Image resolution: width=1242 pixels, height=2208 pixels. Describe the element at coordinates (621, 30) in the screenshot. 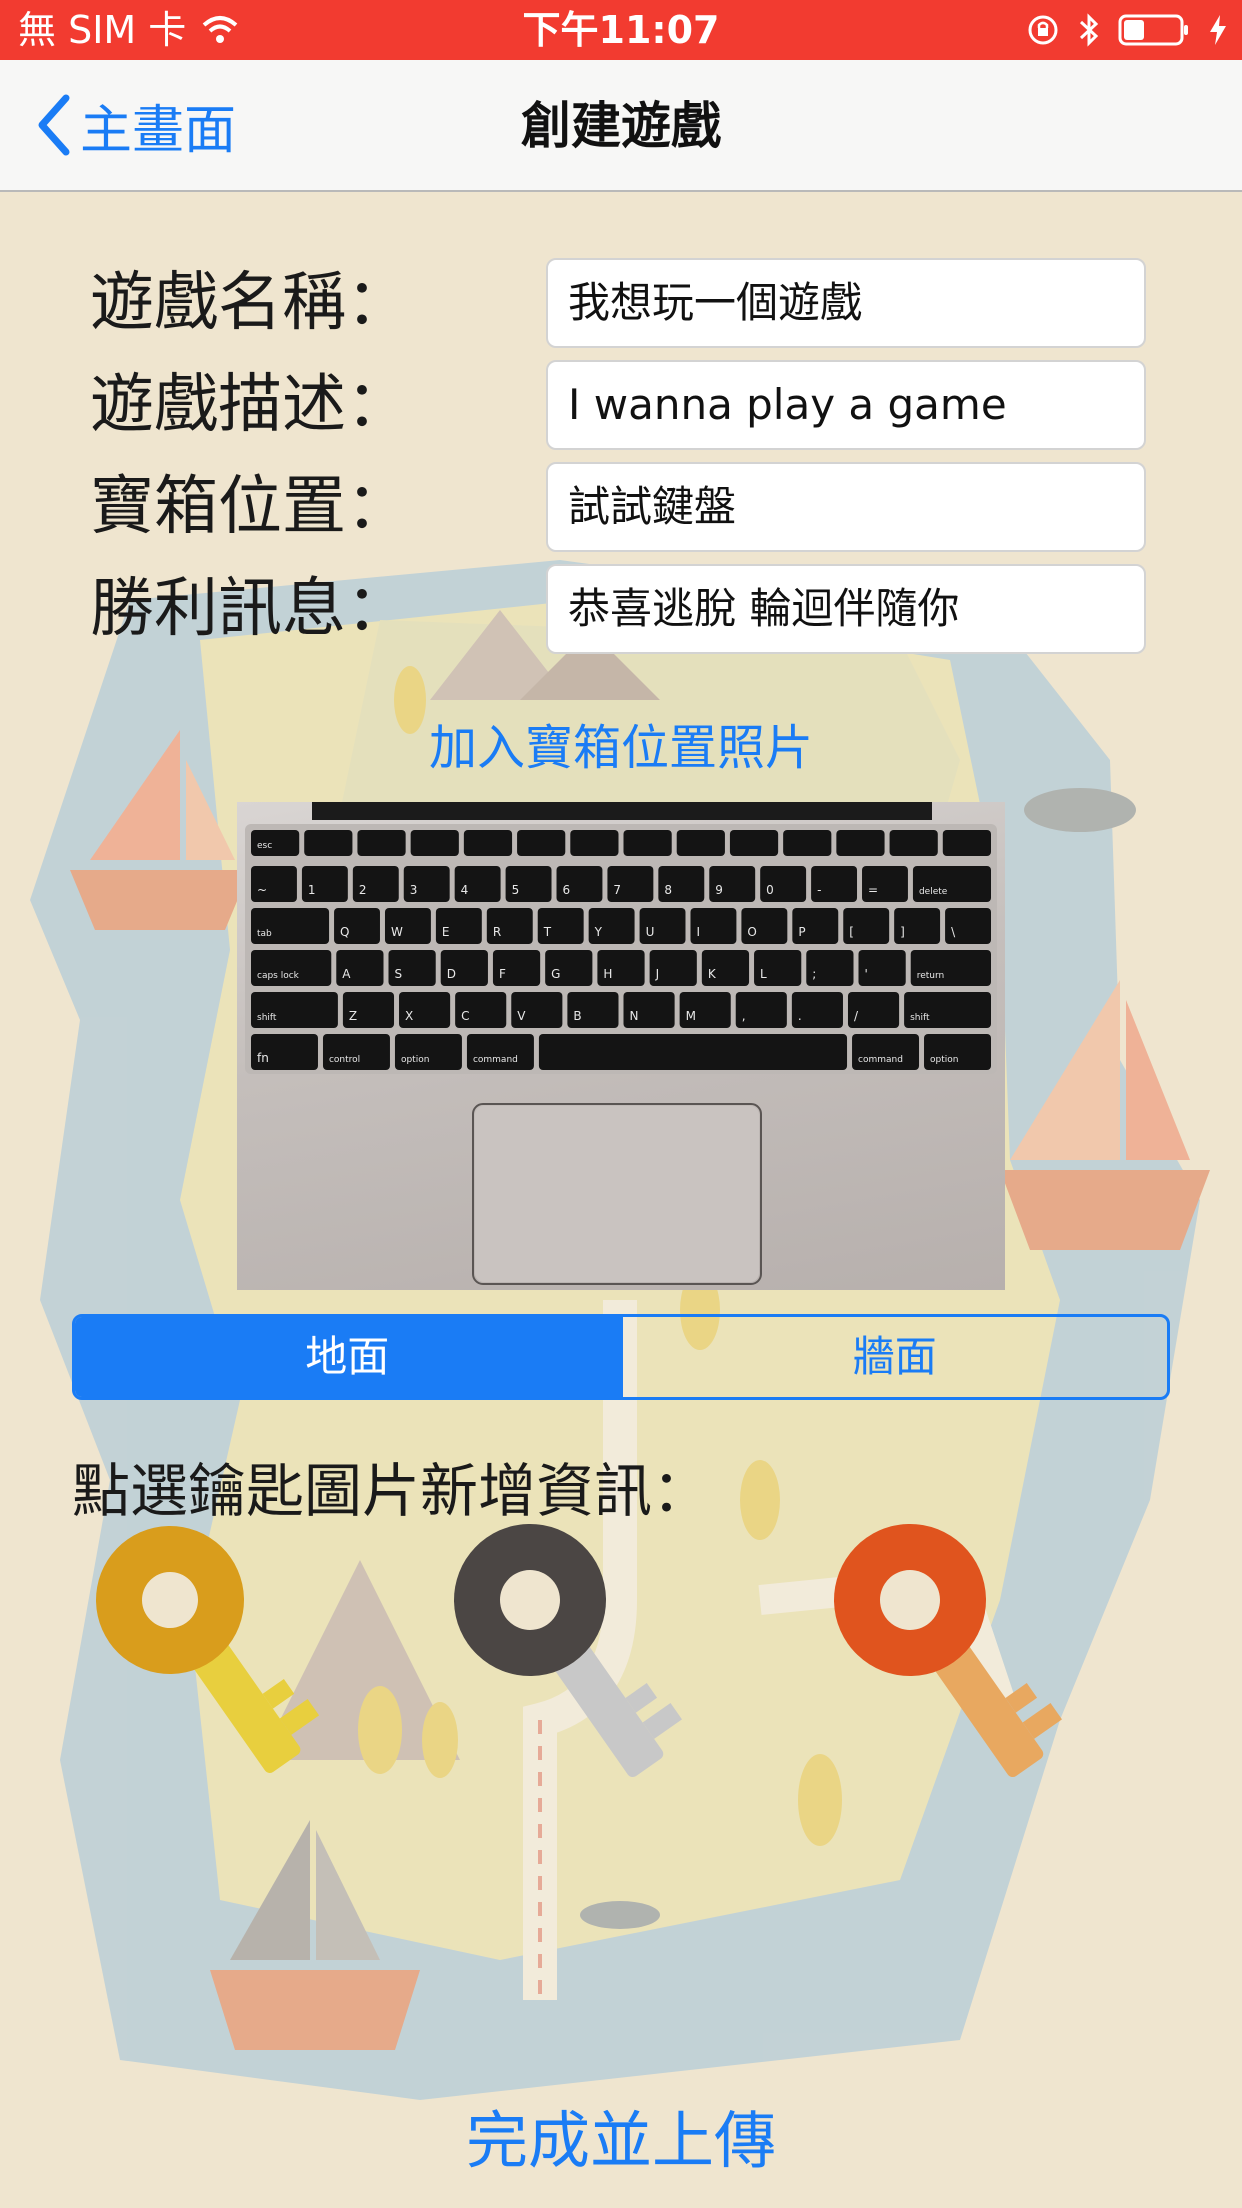

I see `status-bar: 無 SIM 卡 下午11:07` at that location.